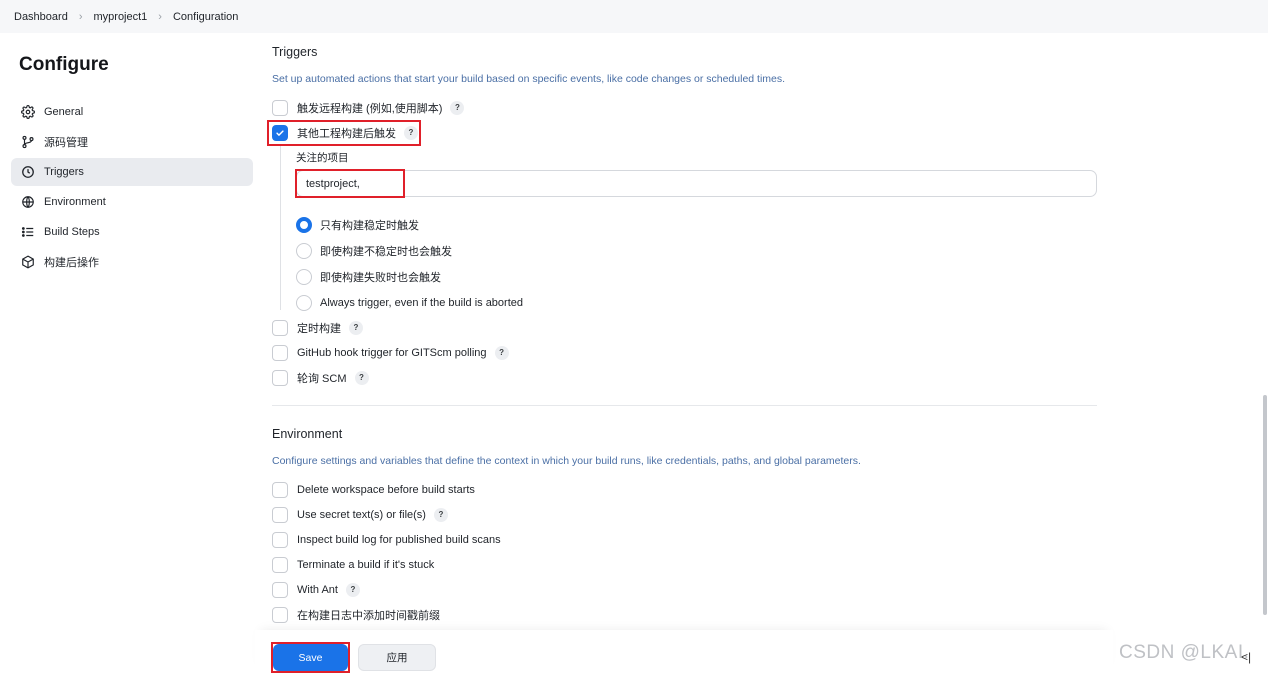 The image size is (1268, 675). I want to click on collapse-icon: <|, so click(1246, 657).